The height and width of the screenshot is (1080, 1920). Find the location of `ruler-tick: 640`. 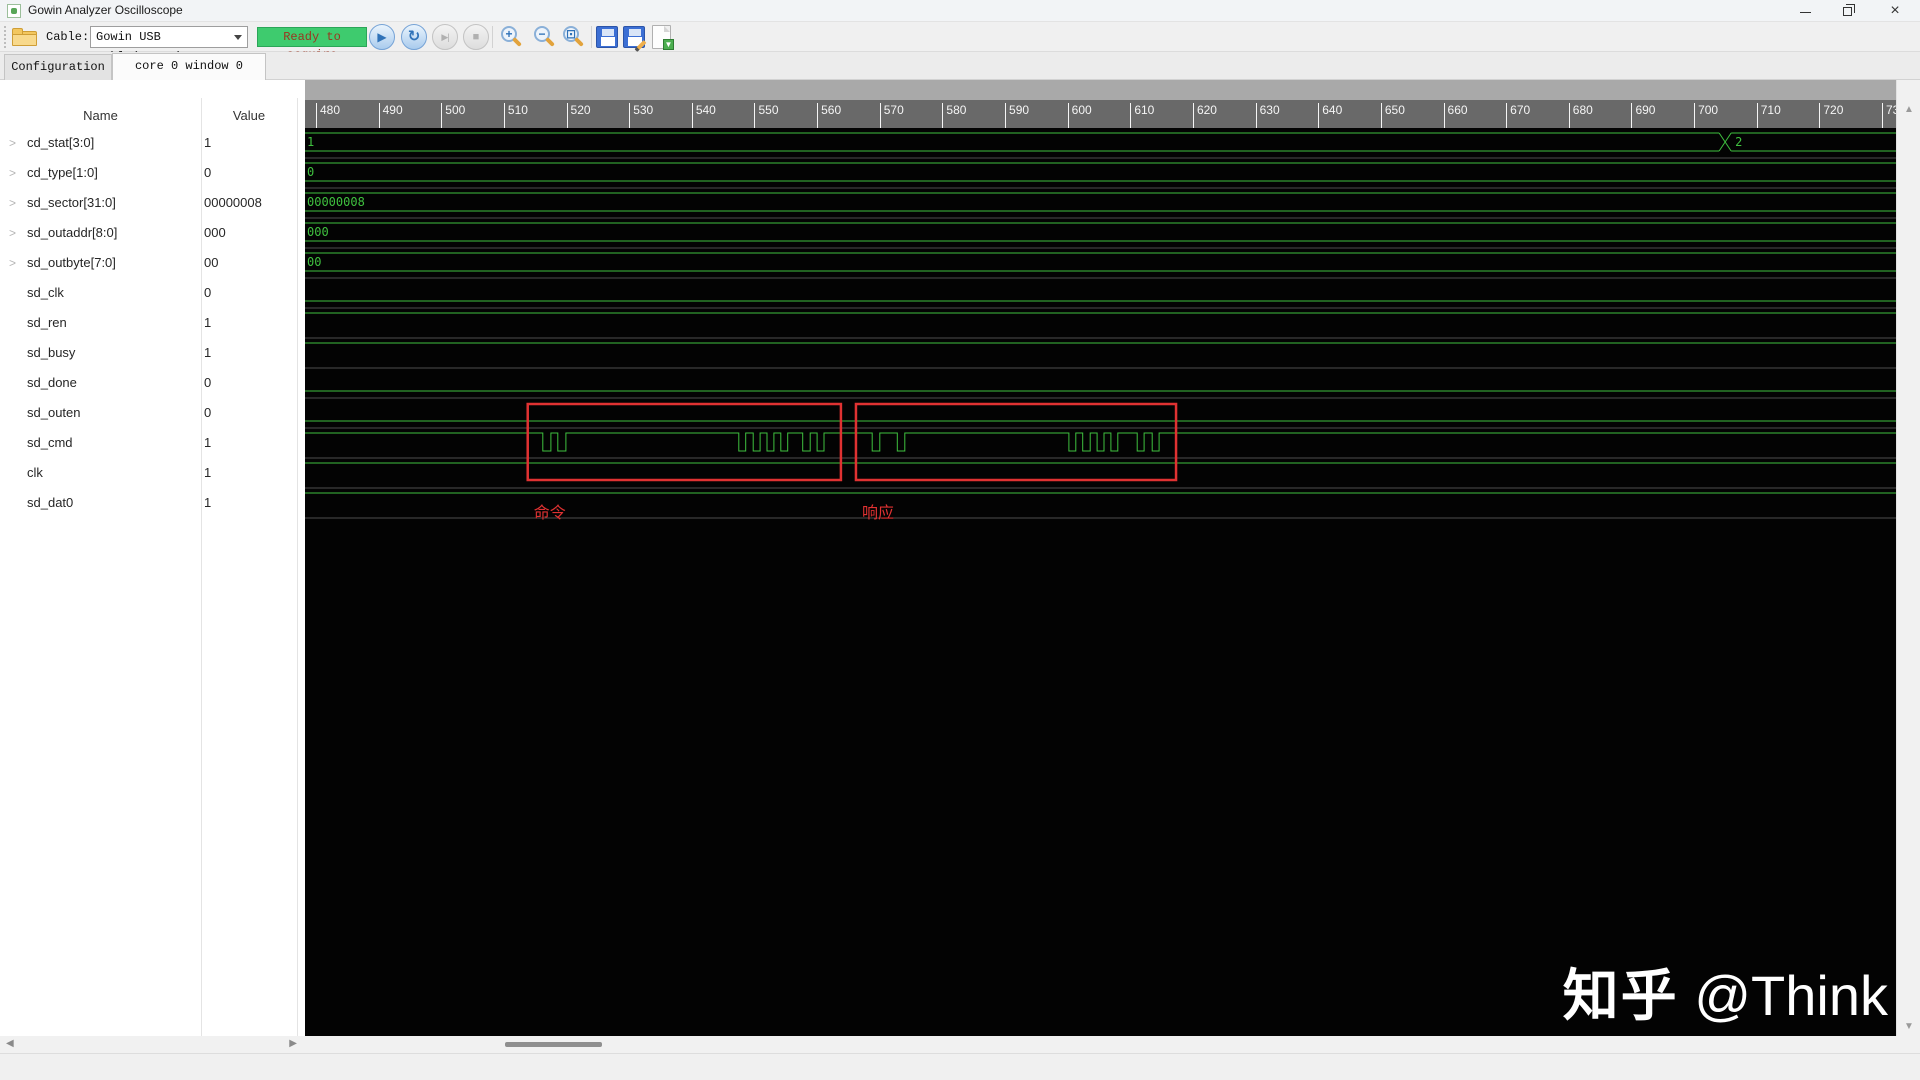

ruler-tick: 640 is located at coordinates (1330, 115).